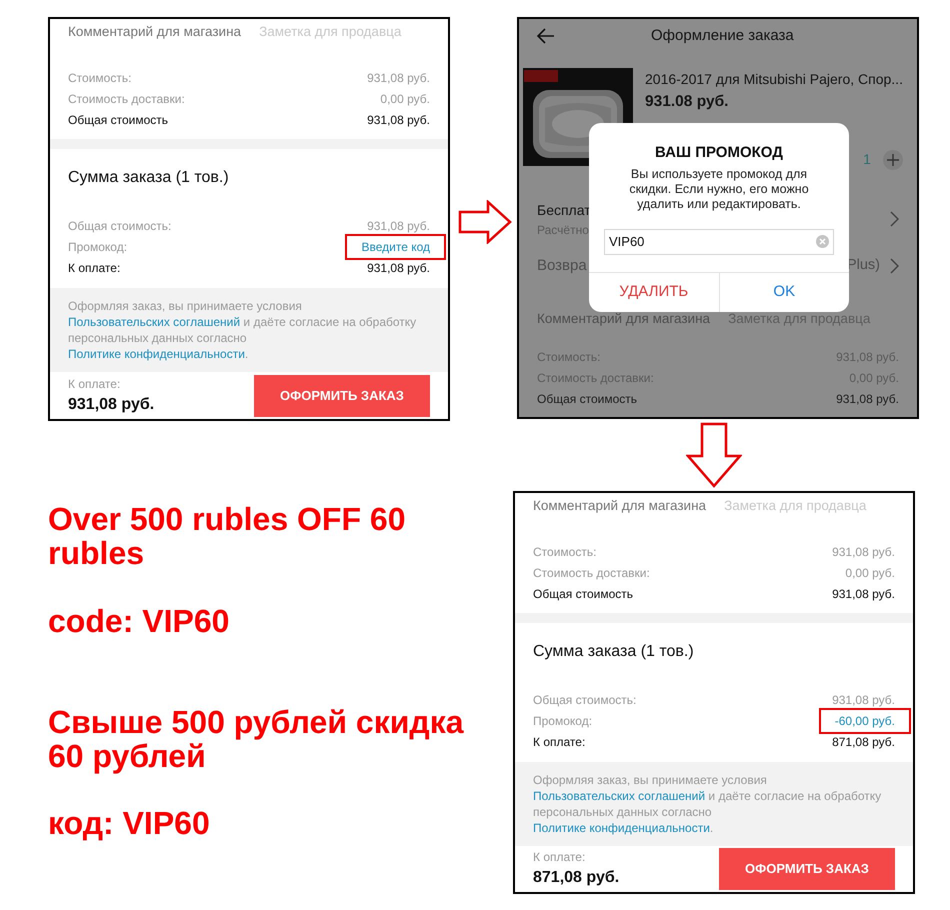 This screenshot has width=950, height=910. What do you see at coordinates (822, 241) in the screenshot?
I see `clear-icon` at bounding box center [822, 241].